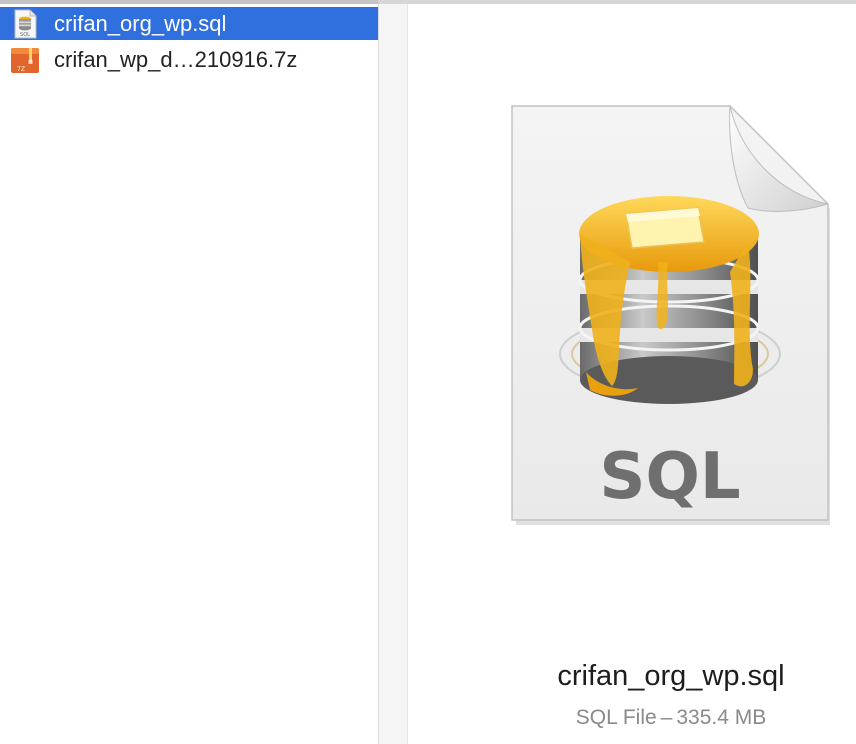 The image size is (856, 744). What do you see at coordinates (21, 69) in the screenshot?
I see `svg-text: 7Z` at bounding box center [21, 69].